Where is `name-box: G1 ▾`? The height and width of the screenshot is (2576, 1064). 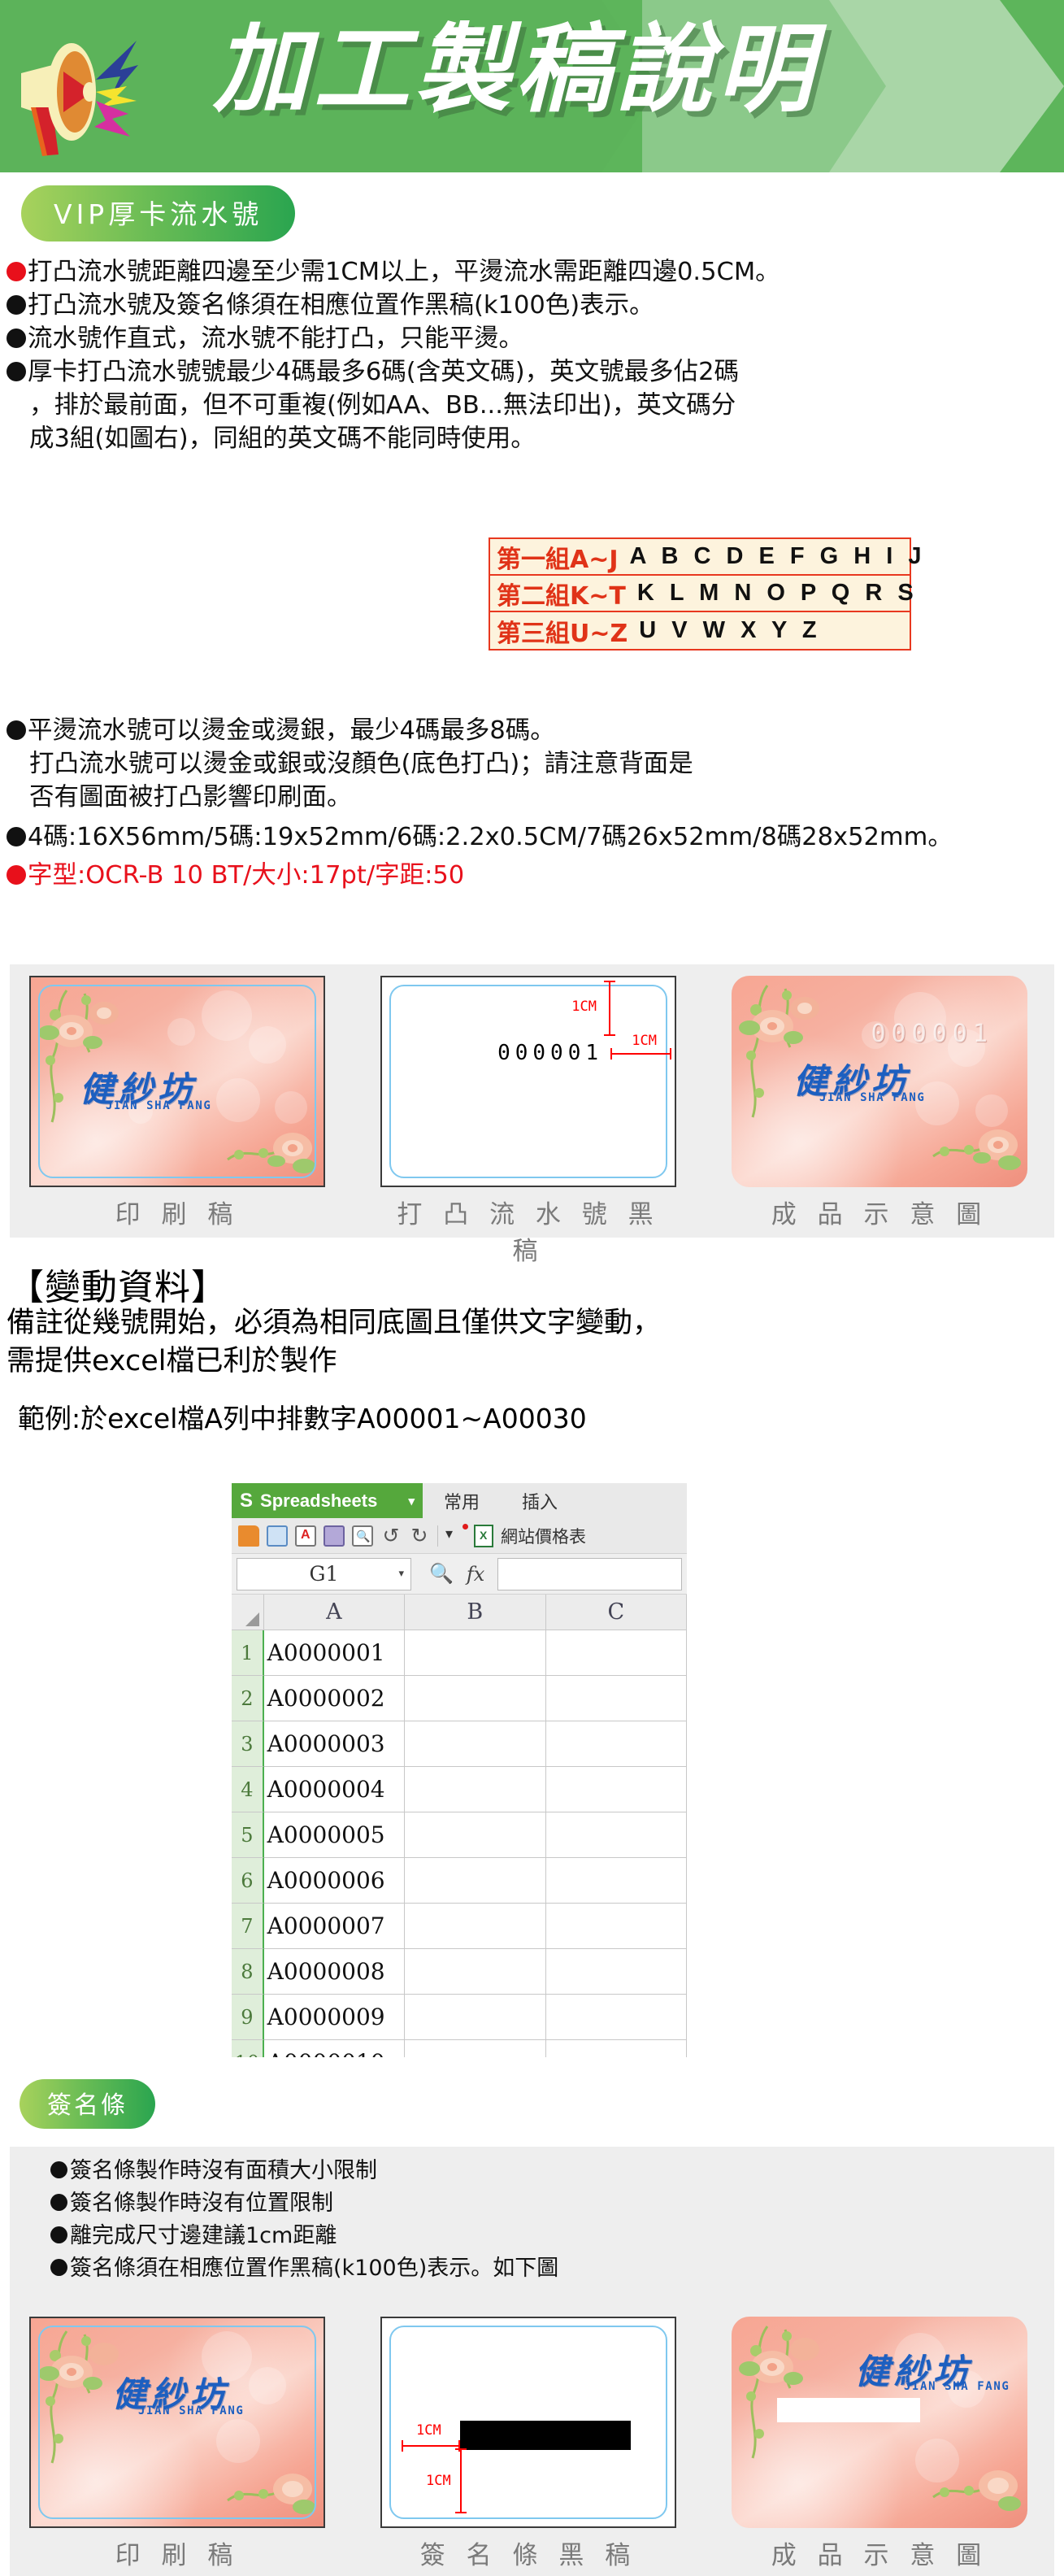 name-box: G1 ▾ is located at coordinates (324, 1574).